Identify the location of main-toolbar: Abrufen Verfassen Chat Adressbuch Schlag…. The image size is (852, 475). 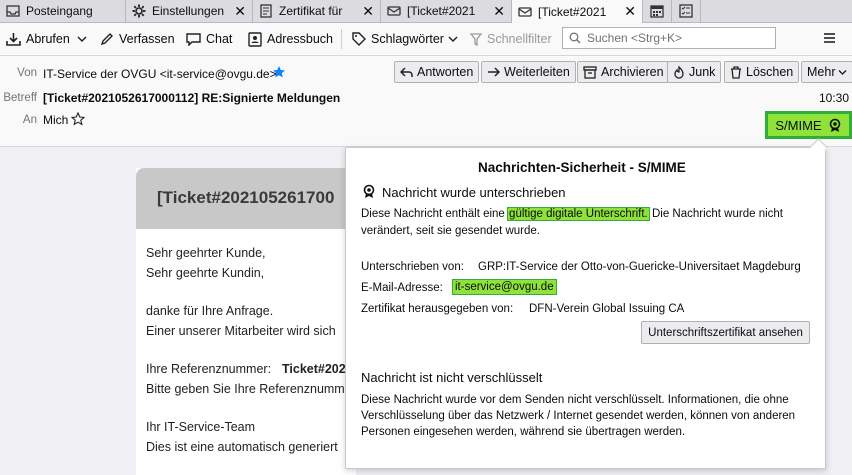
(426, 39).